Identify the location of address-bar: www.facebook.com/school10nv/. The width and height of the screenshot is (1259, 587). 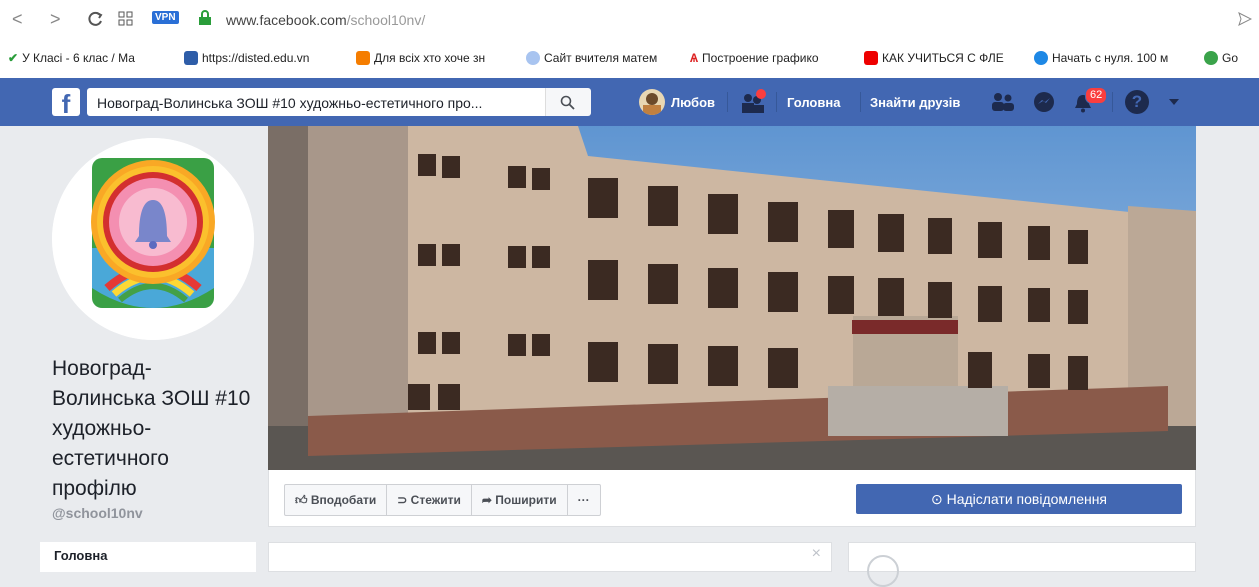
(325, 20).